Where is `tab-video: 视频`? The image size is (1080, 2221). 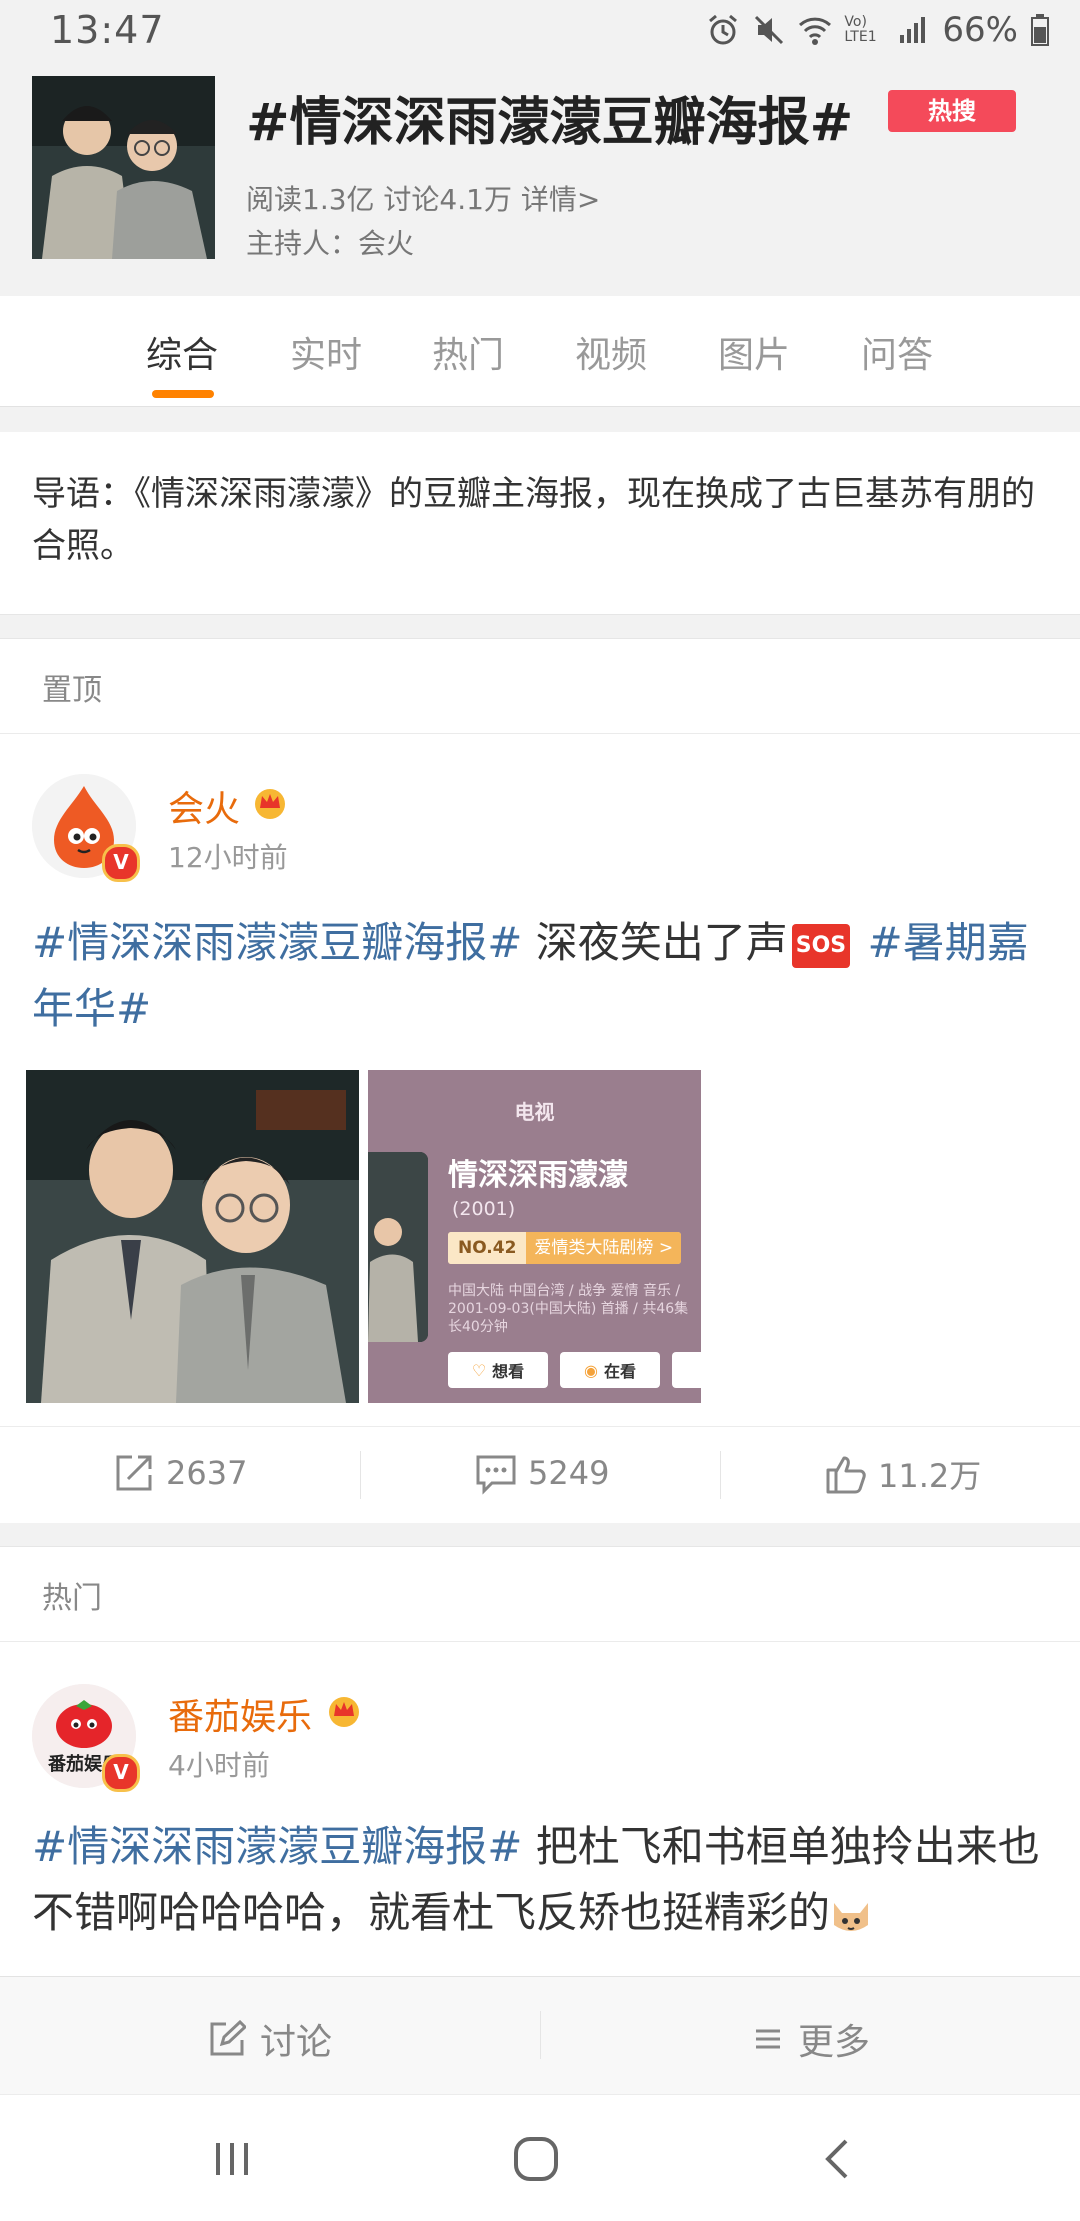
tab-video: 视频 is located at coordinates (611, 352).